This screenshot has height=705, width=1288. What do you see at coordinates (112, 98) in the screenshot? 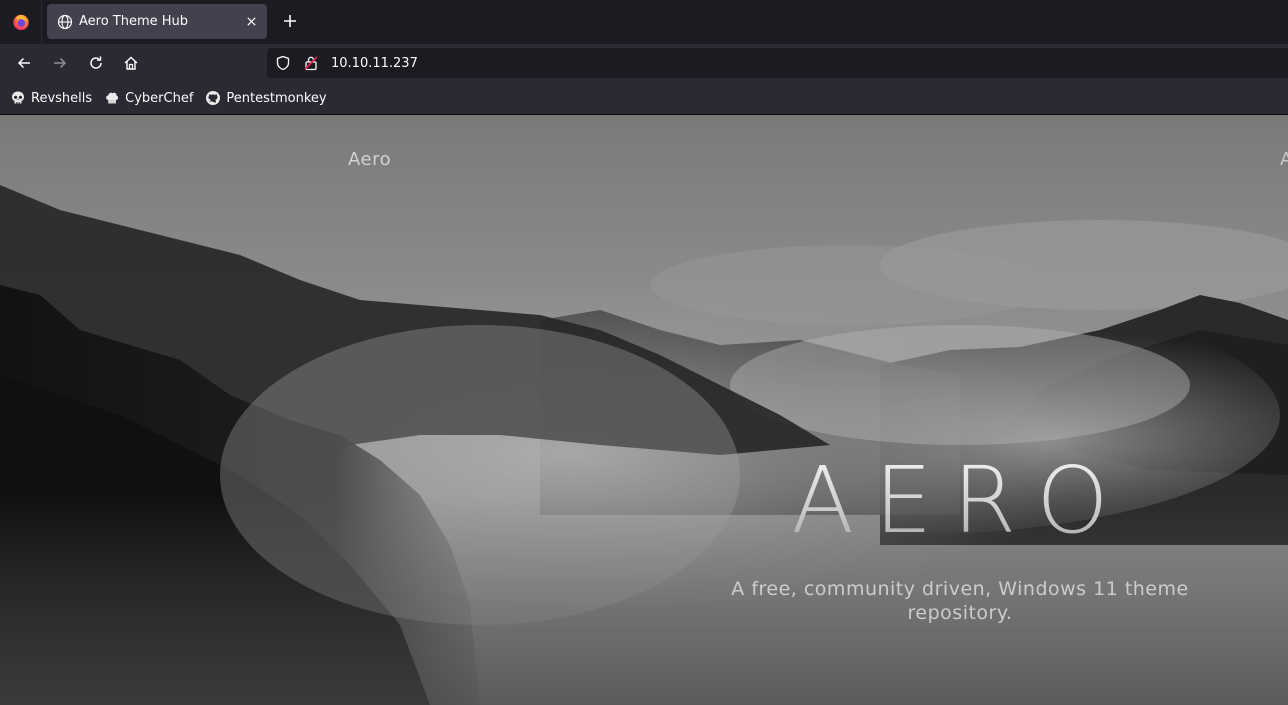
I see `chef-hat-icon` at bounding box center [112, 98].